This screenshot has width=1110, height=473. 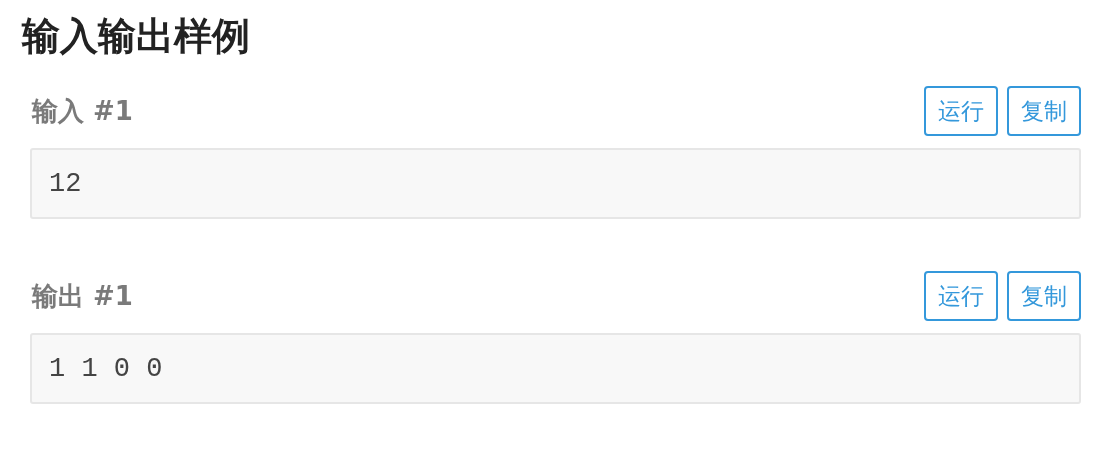 I want to click on sample-code-block: 12, so click(x=555, y=183).